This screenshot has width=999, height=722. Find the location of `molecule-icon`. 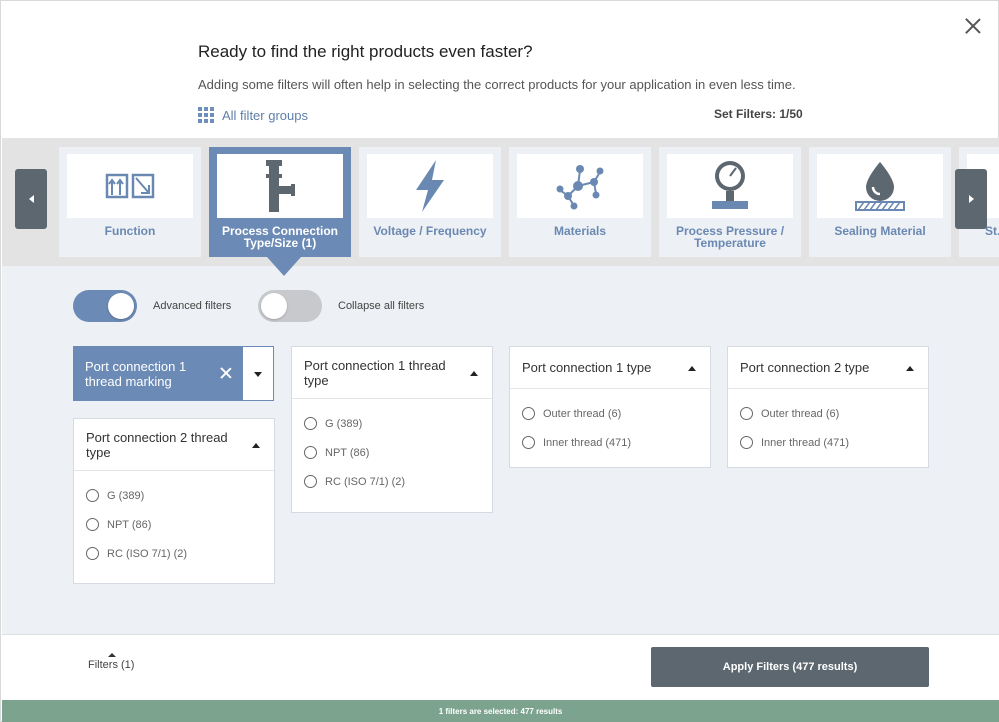

molecule-icon is located at coordinates (580, 186).